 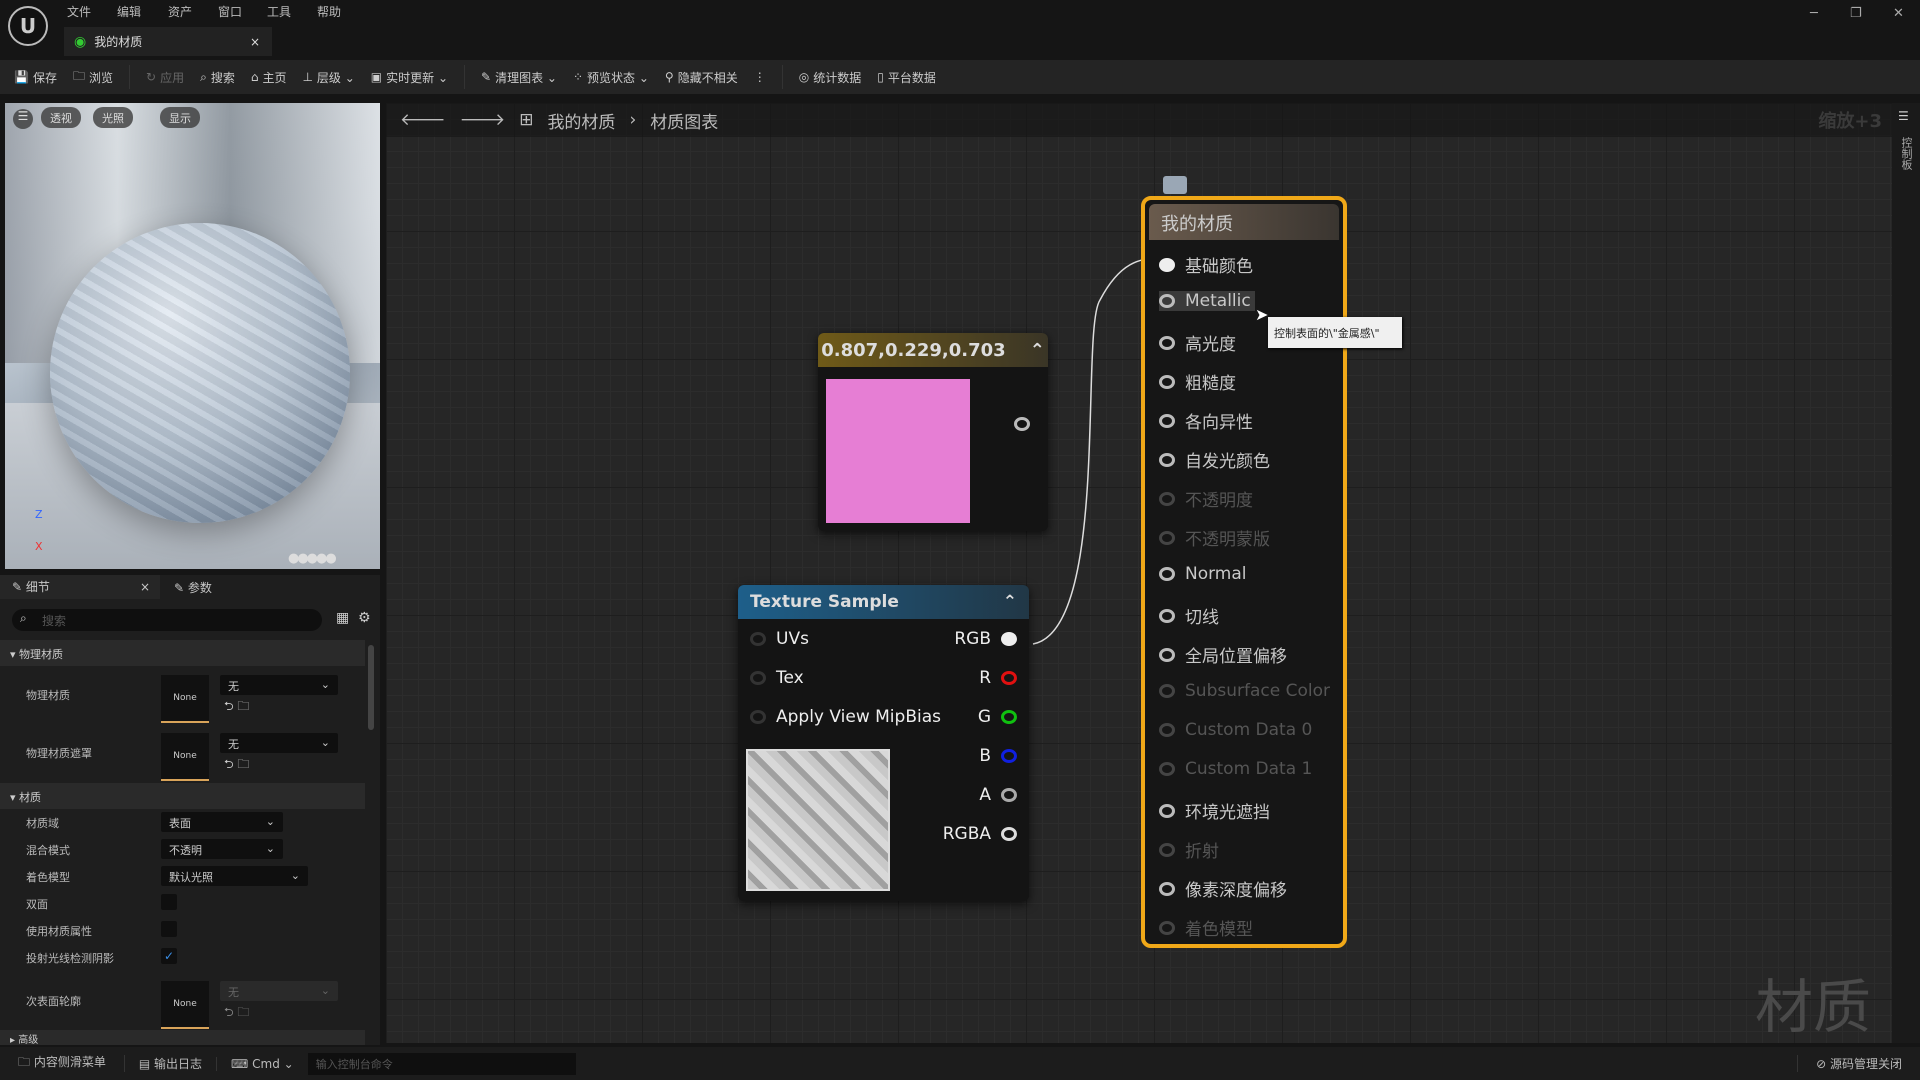 What do you see at coordinates (1009, 756) in the screenshot?
I see `output-pin-b` at bounding box center [1009, 756].